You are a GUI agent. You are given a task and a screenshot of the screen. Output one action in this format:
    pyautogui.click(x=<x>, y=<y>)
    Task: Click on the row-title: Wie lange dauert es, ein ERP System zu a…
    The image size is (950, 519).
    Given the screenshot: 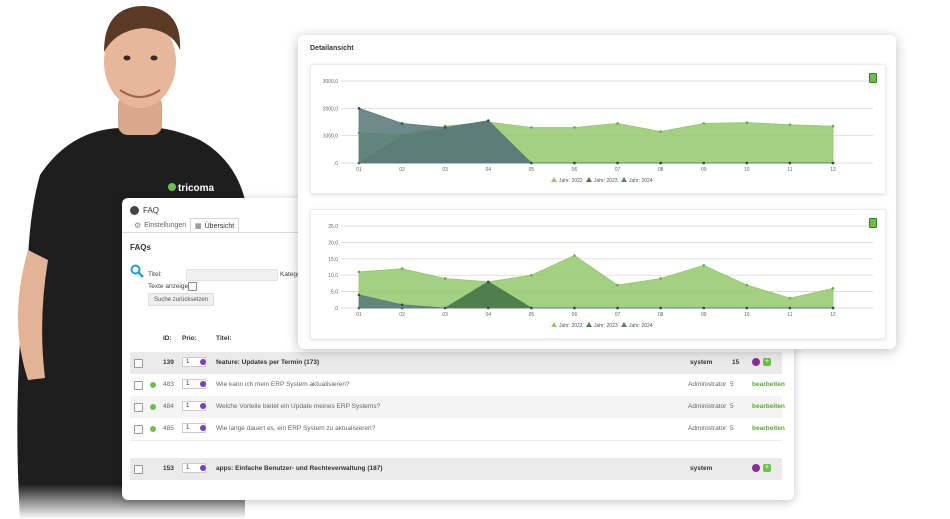 What is the action you would take?
    pyautogui.click(x=295, y=428)
    